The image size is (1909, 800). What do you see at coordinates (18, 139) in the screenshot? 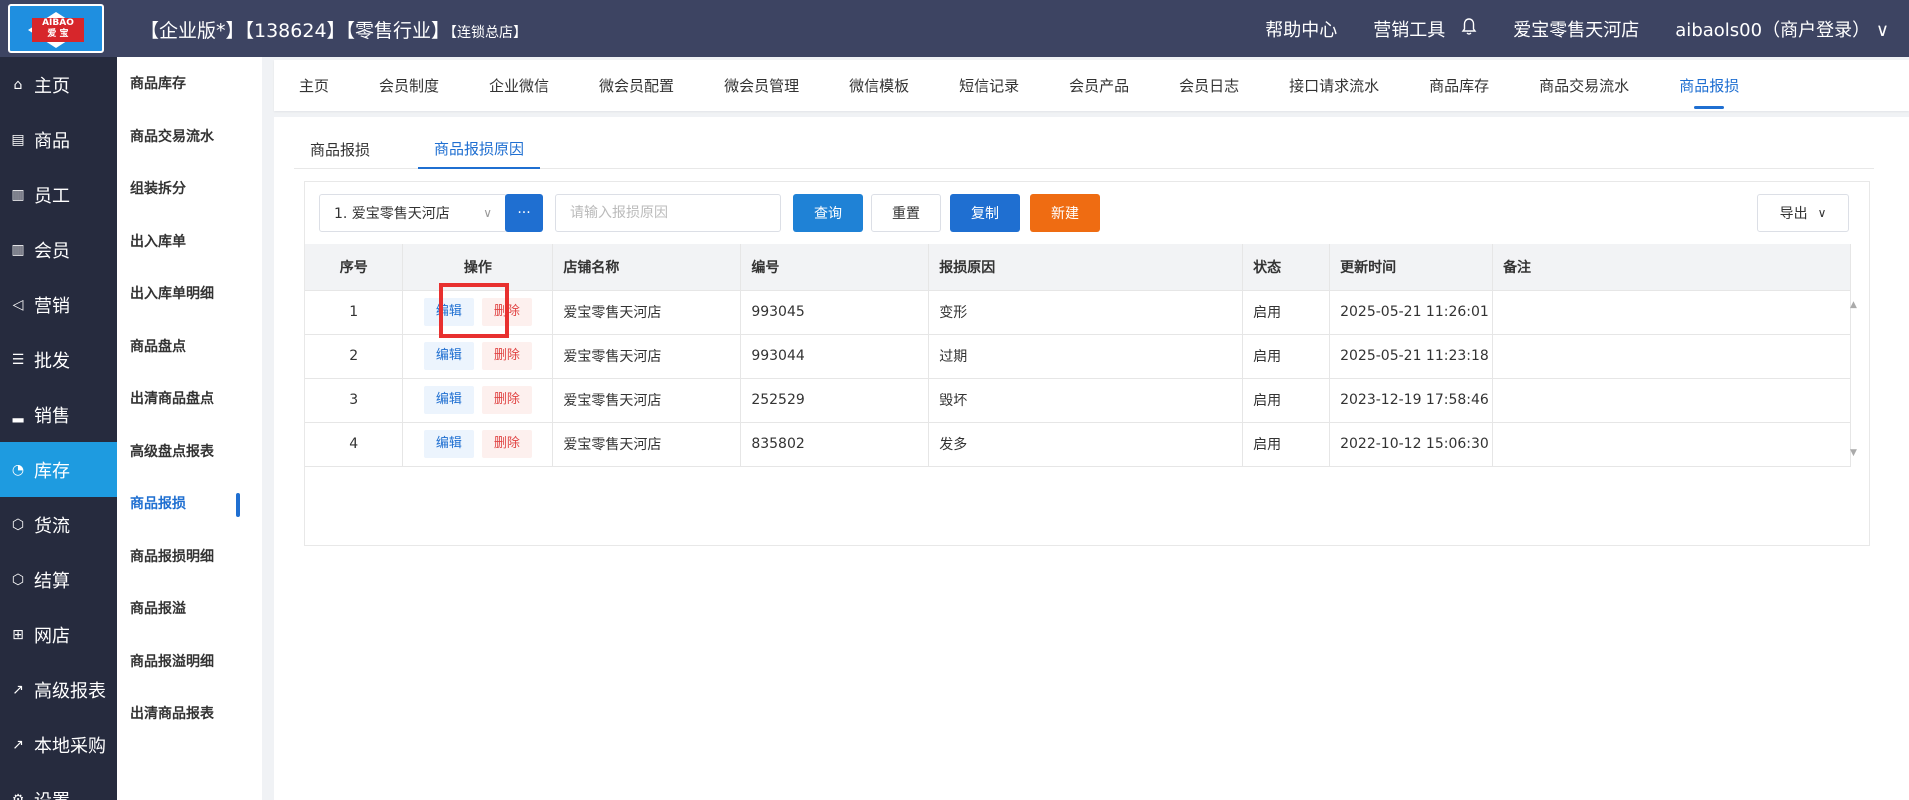
I see `goods-icon: ▤` at bounding box center [18, 139].